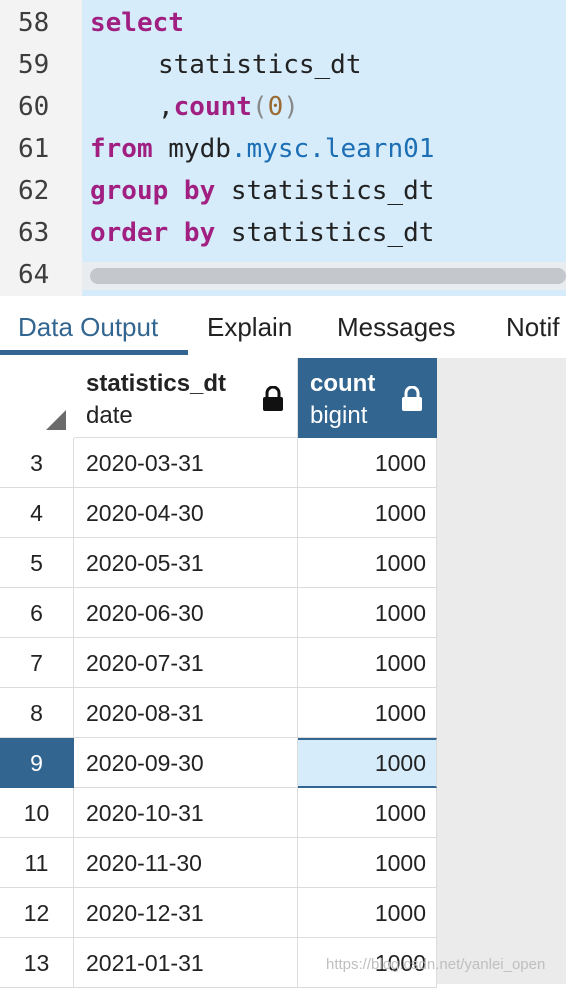 The image size is (566, 988). Describe the element at coordinates (34, 233) in the screenshot. I see `line-number: 63` at that location.